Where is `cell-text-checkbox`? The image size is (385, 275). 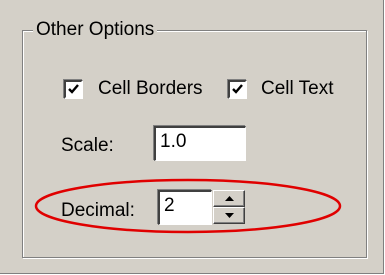
cell-text-checkbox is located at coordinates (237, 89).